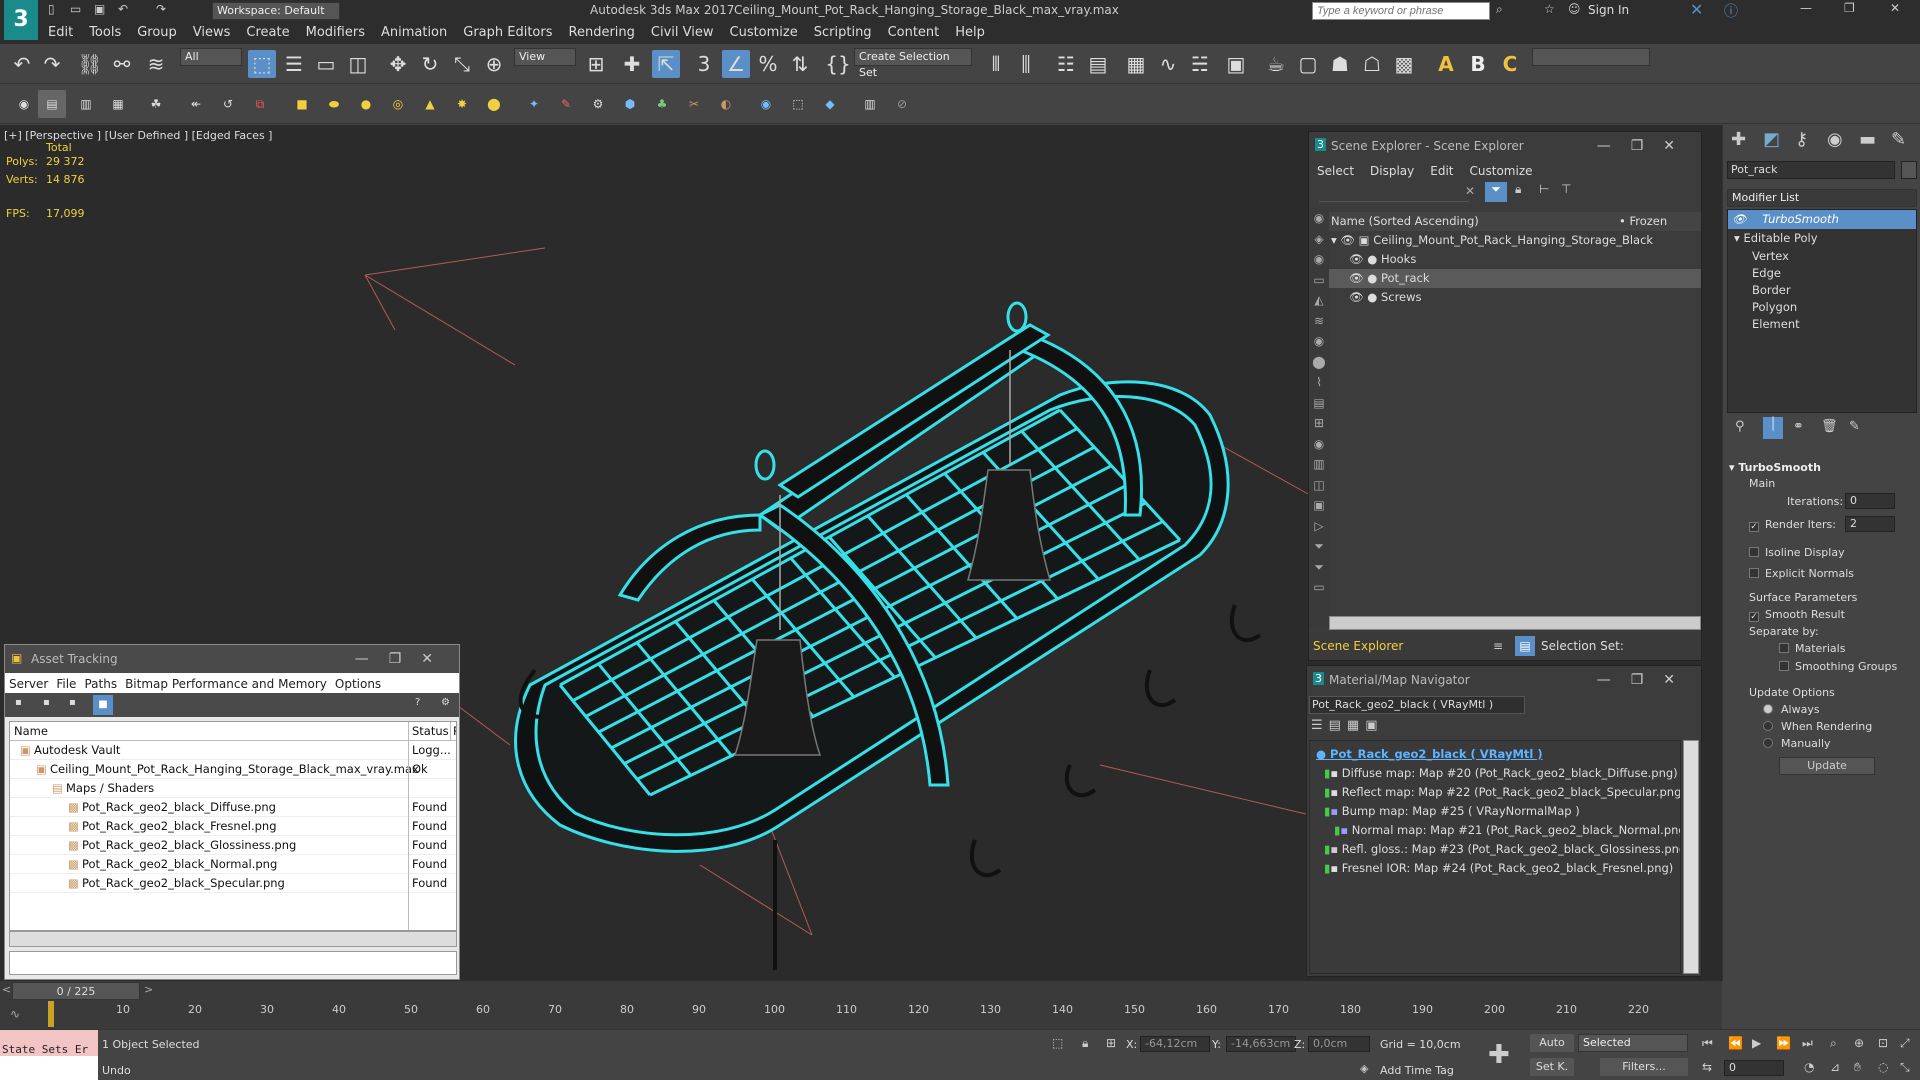  What do you see at coordinates (453, 731) in the screenshot?
I see `at-col-p: P` at bounding box center [453, 731].